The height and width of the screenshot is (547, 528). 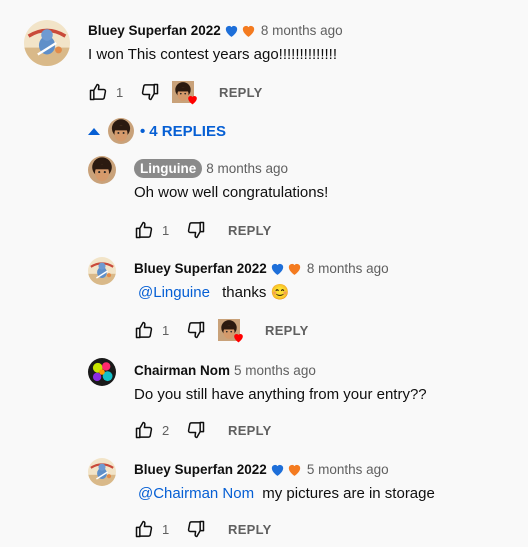 I want to click on comment-actions: 1 REPLY, so click(x=175, y=92).